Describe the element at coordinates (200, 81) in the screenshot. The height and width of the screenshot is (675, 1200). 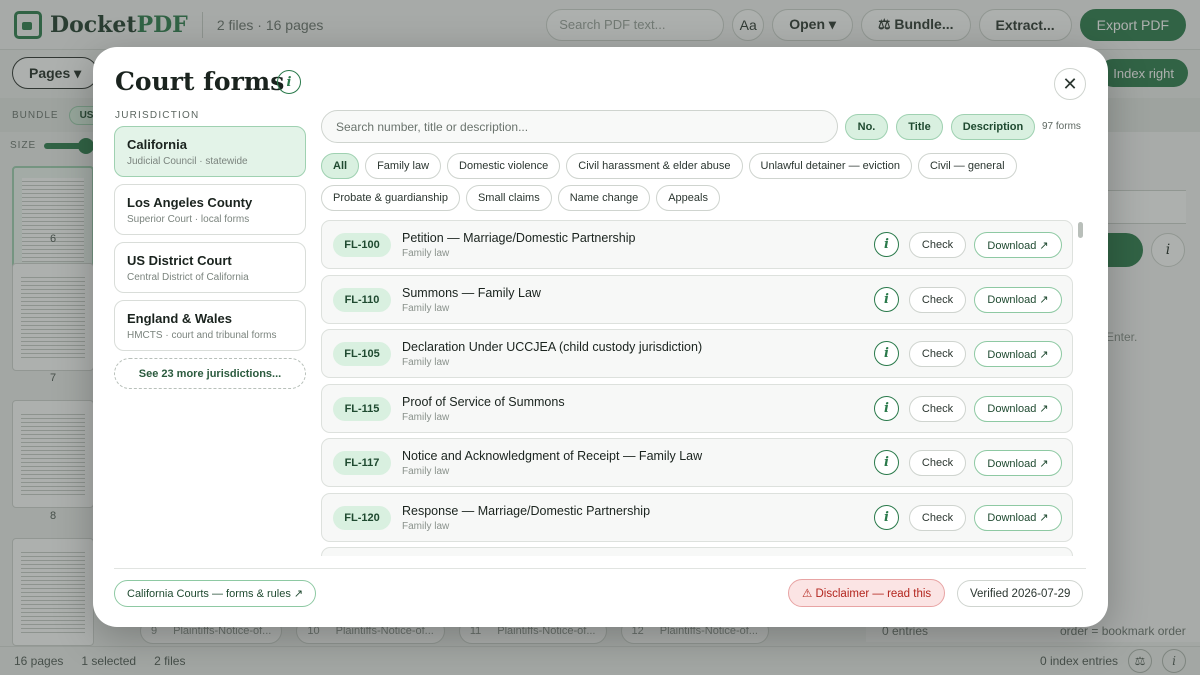
I see `dialog-title: Court forms` at that location.